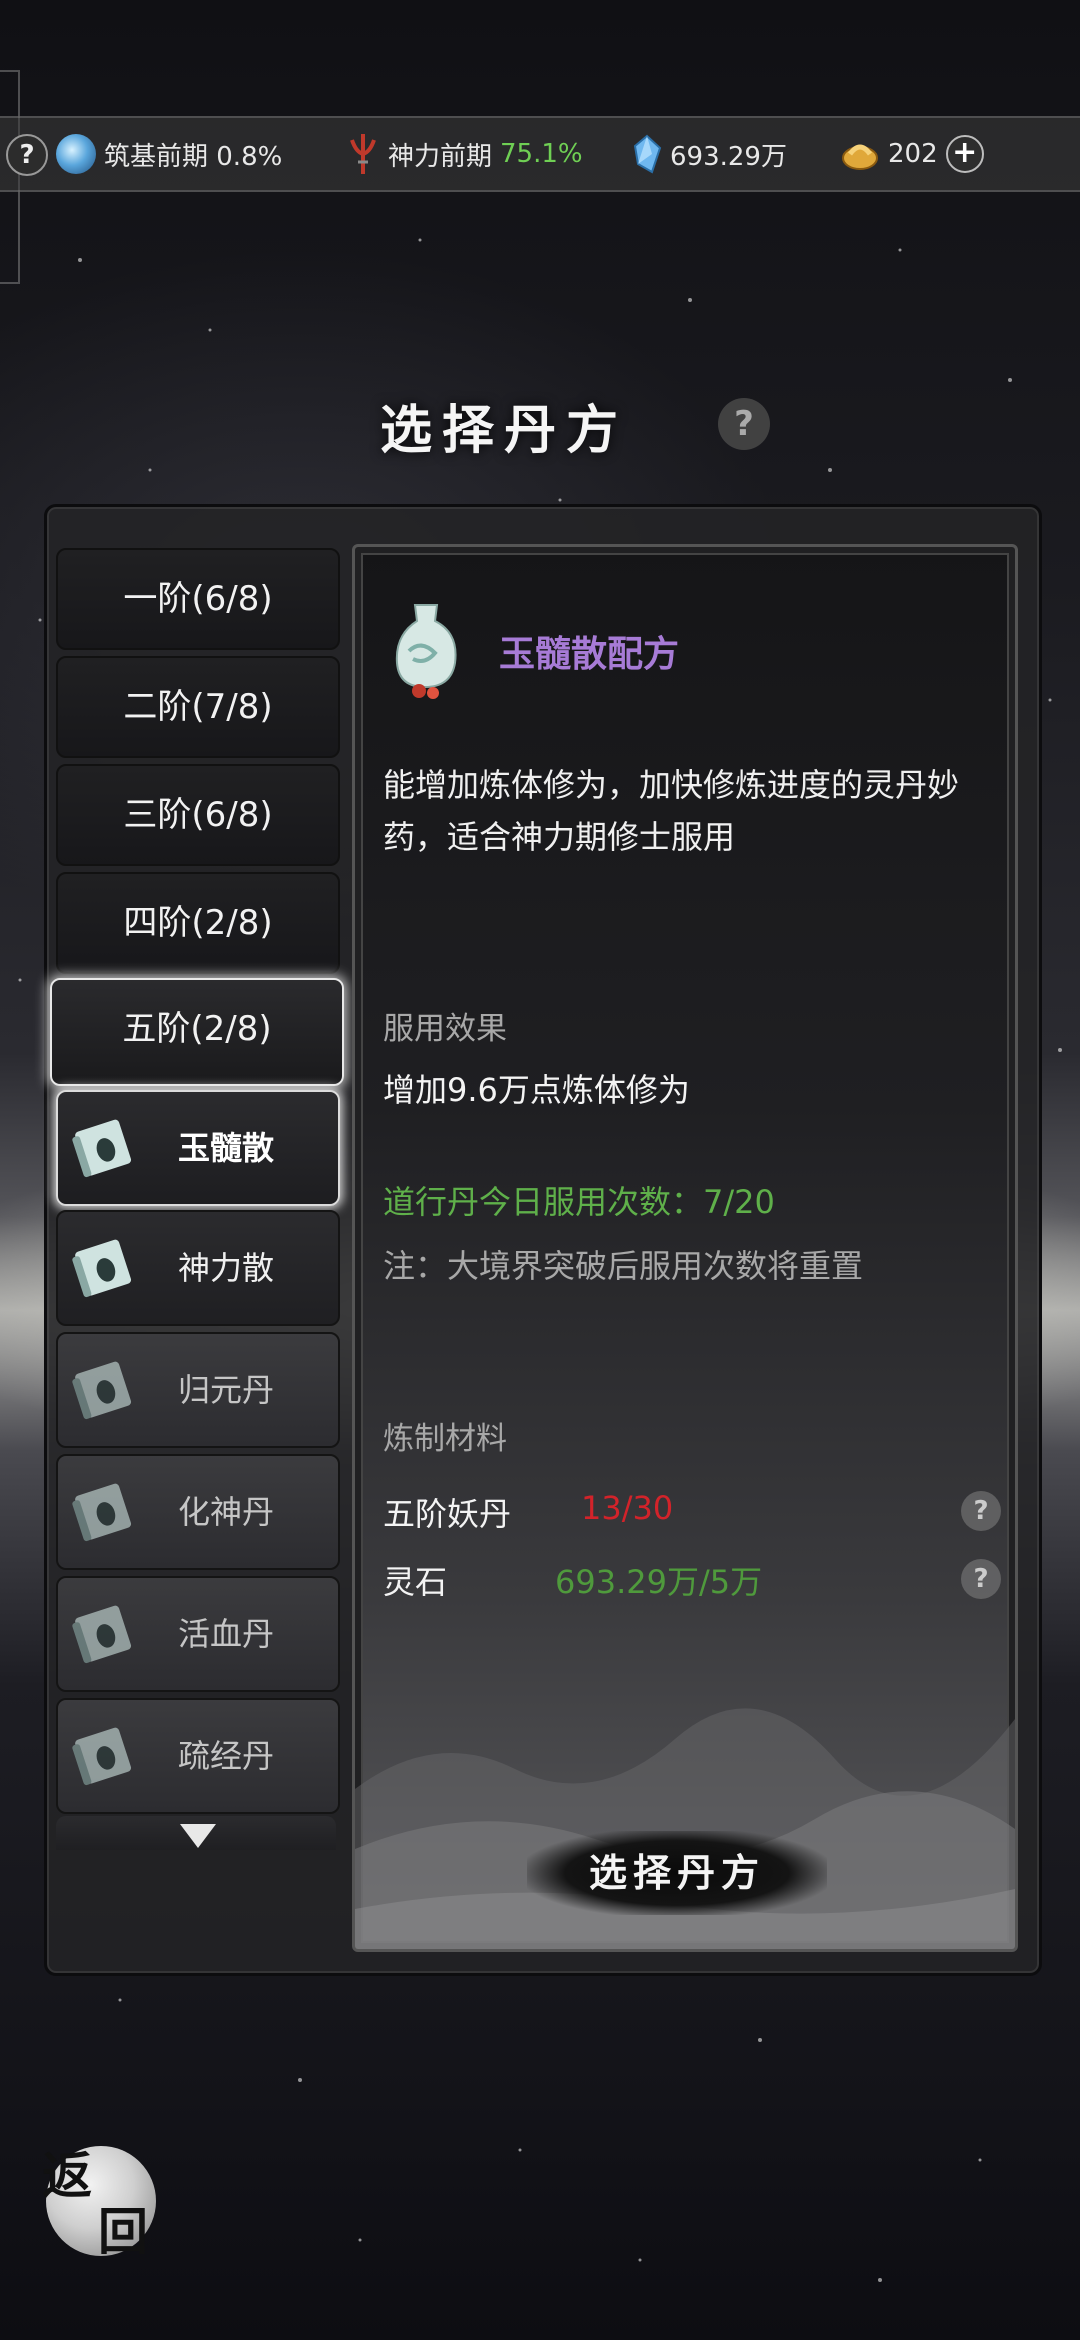  I want to click on add-gold-button: +, so click(964, 154).